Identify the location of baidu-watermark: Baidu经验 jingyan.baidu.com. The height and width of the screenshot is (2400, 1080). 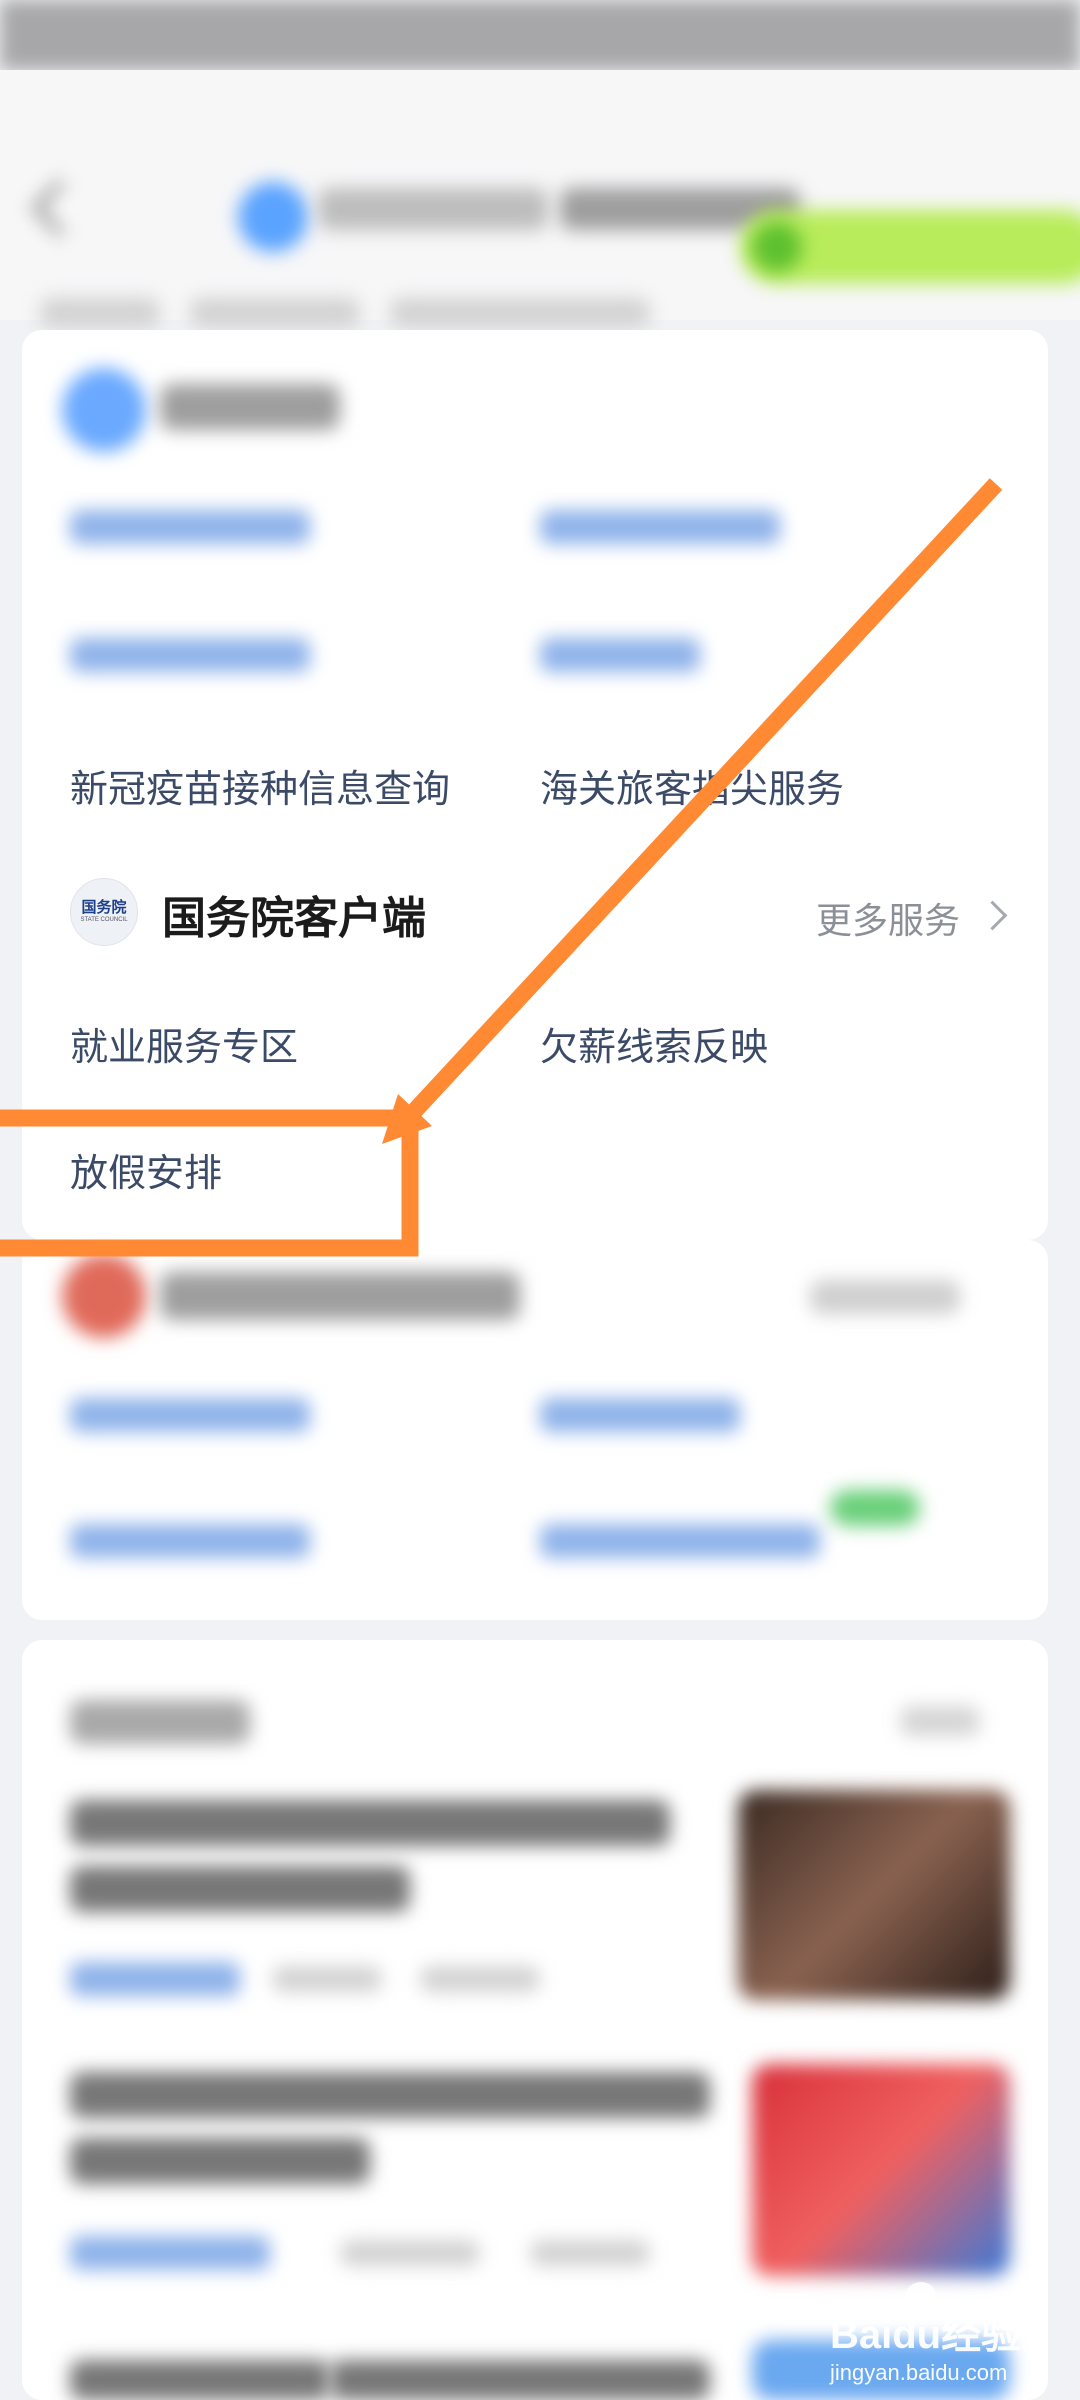
(951, 2337).